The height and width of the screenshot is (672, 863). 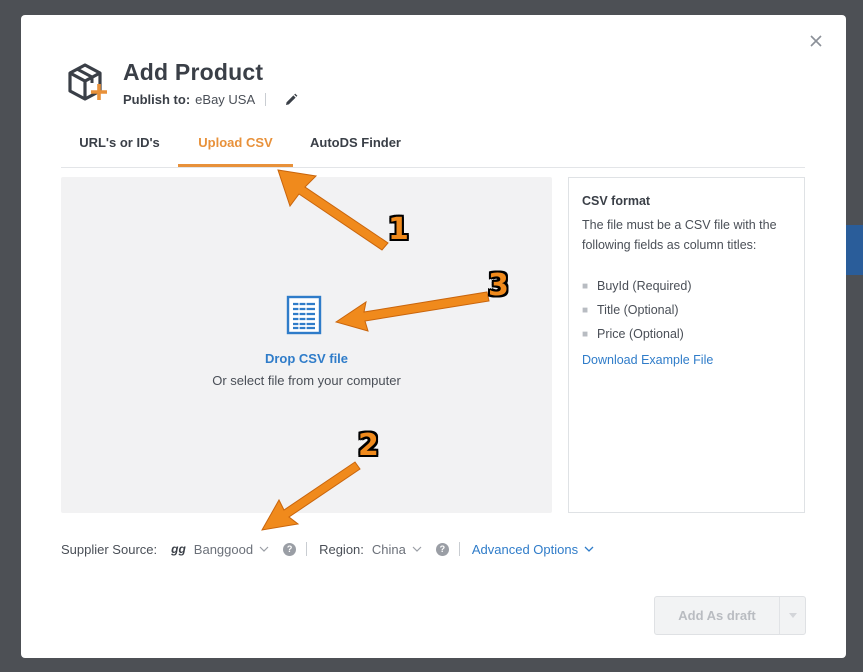 What do you see at coordinates (854, 250) in the screenshot?
I see `backdrop-right-panel` at bounding box center [854, 250].